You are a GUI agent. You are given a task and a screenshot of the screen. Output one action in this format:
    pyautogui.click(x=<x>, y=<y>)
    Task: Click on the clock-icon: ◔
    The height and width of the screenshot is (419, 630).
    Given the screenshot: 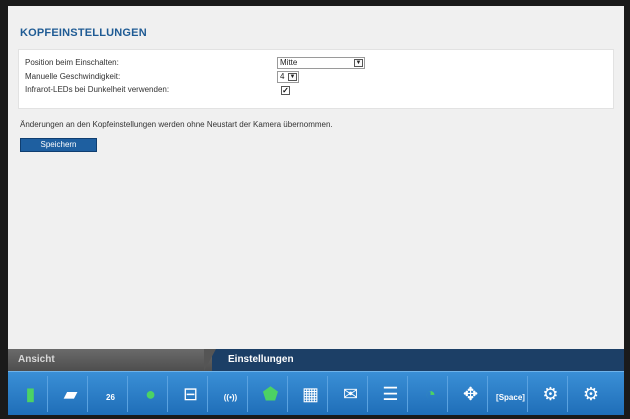 What is the action you would take?
    pyautogui.click(x=430, y=394)
    